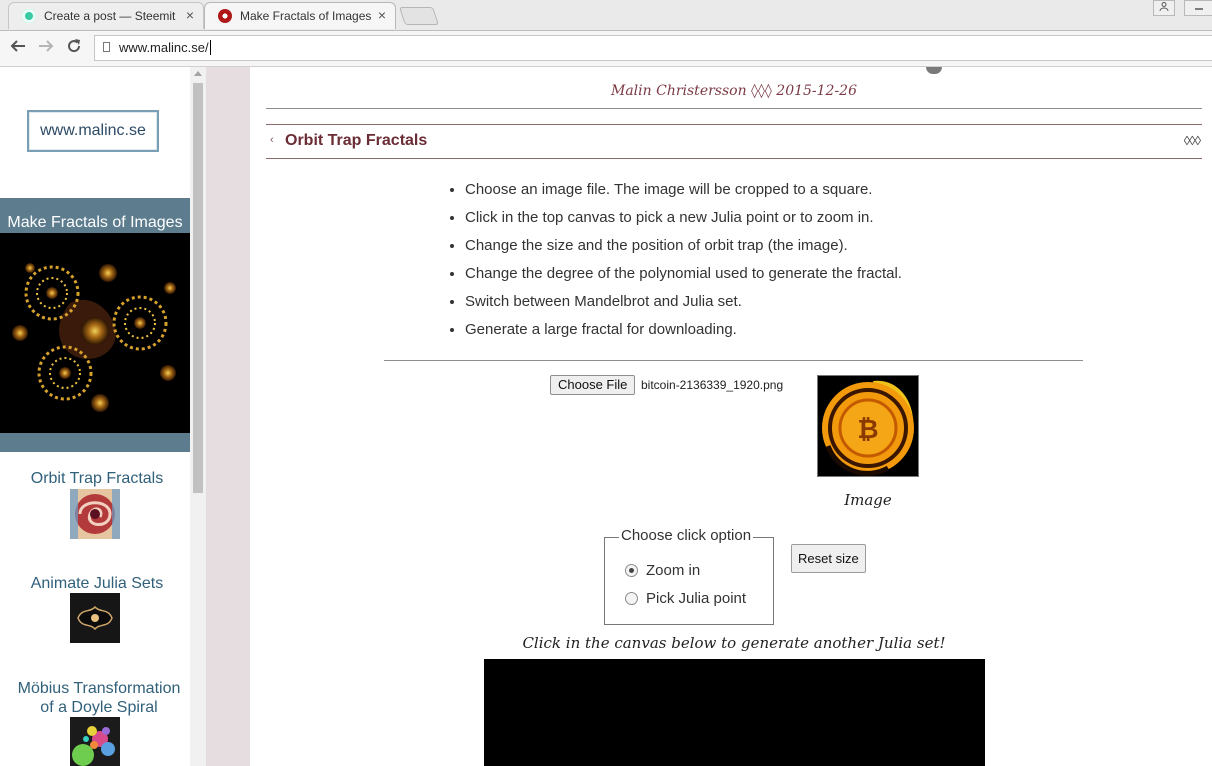 This screenshot has height=766, width=1212. Describe the element at coordinates (1198, 8) in the screenshot. I see `minimize-icon` at that location.